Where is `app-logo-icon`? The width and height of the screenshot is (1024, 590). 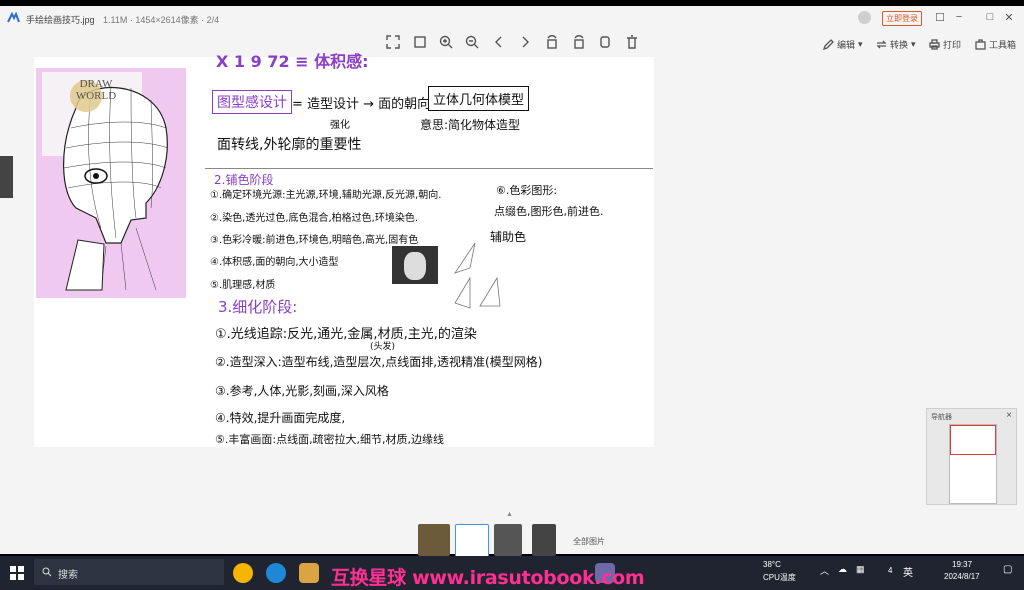 app-logo-icon is located at coordinates (13, 17).